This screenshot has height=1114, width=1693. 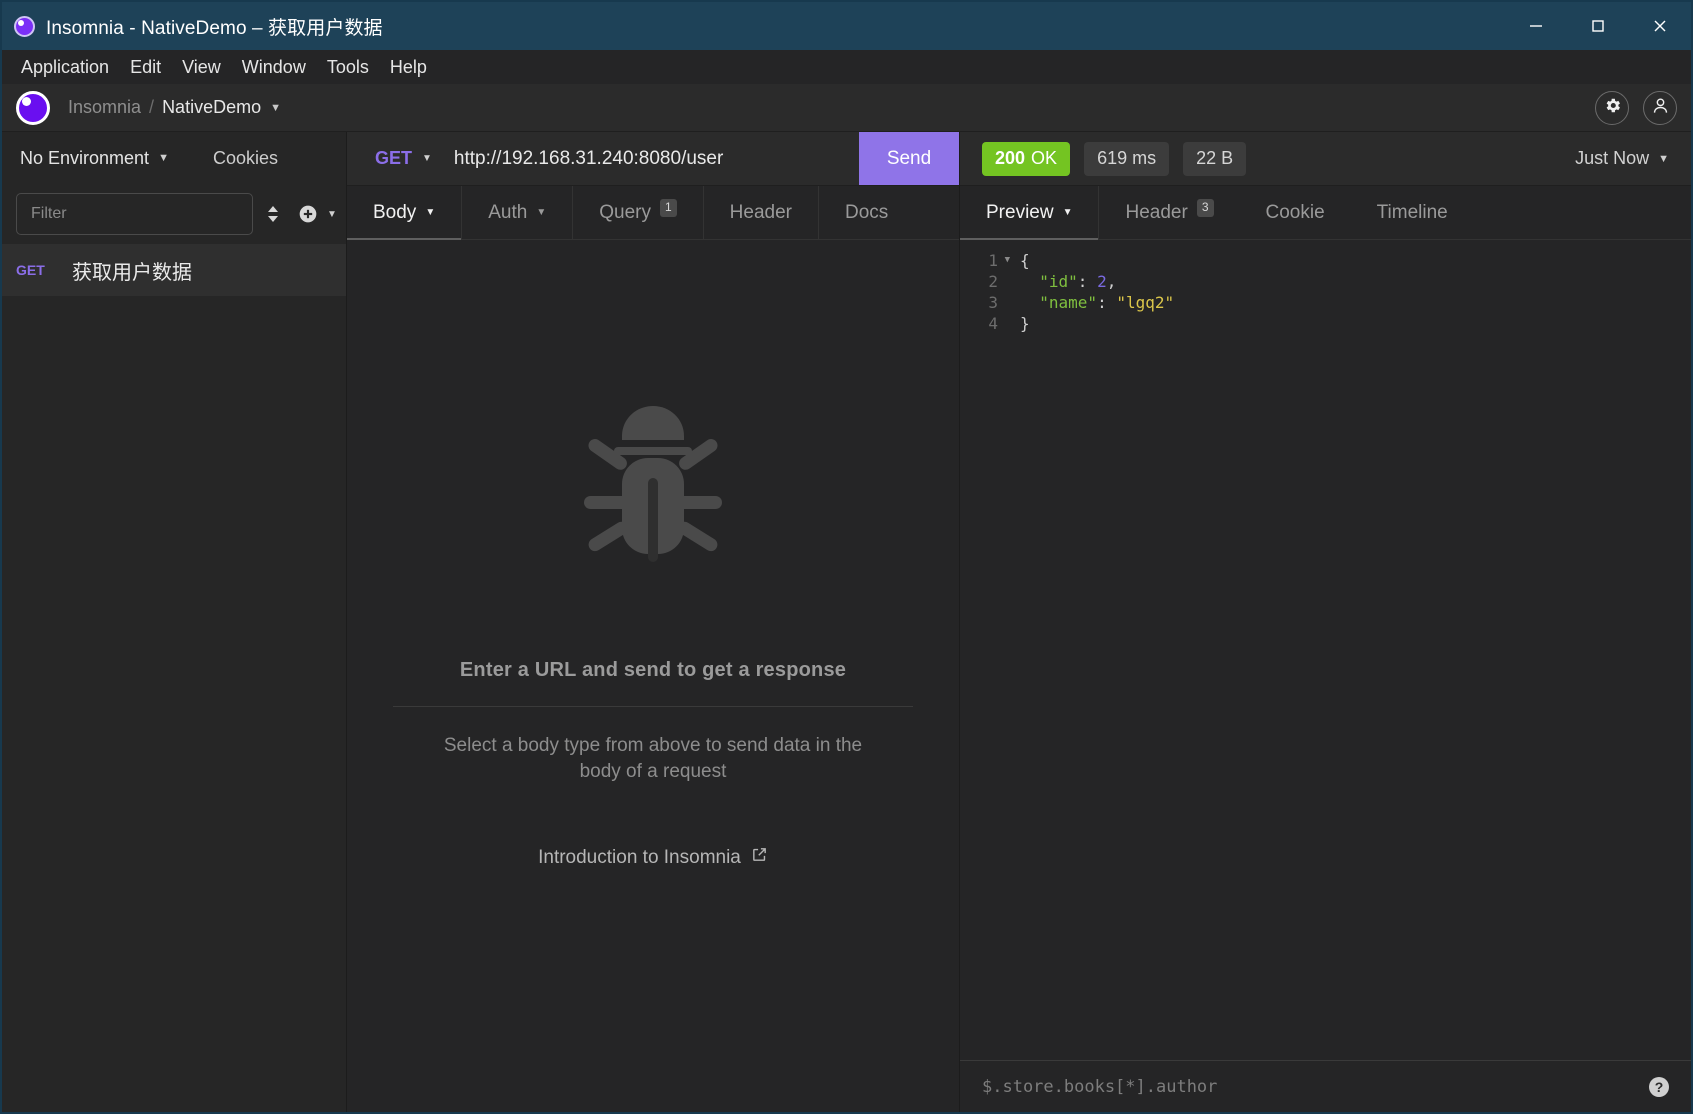 I want to click on introduction-link: Introduction to Insomnia, so click(x=653, y=857).